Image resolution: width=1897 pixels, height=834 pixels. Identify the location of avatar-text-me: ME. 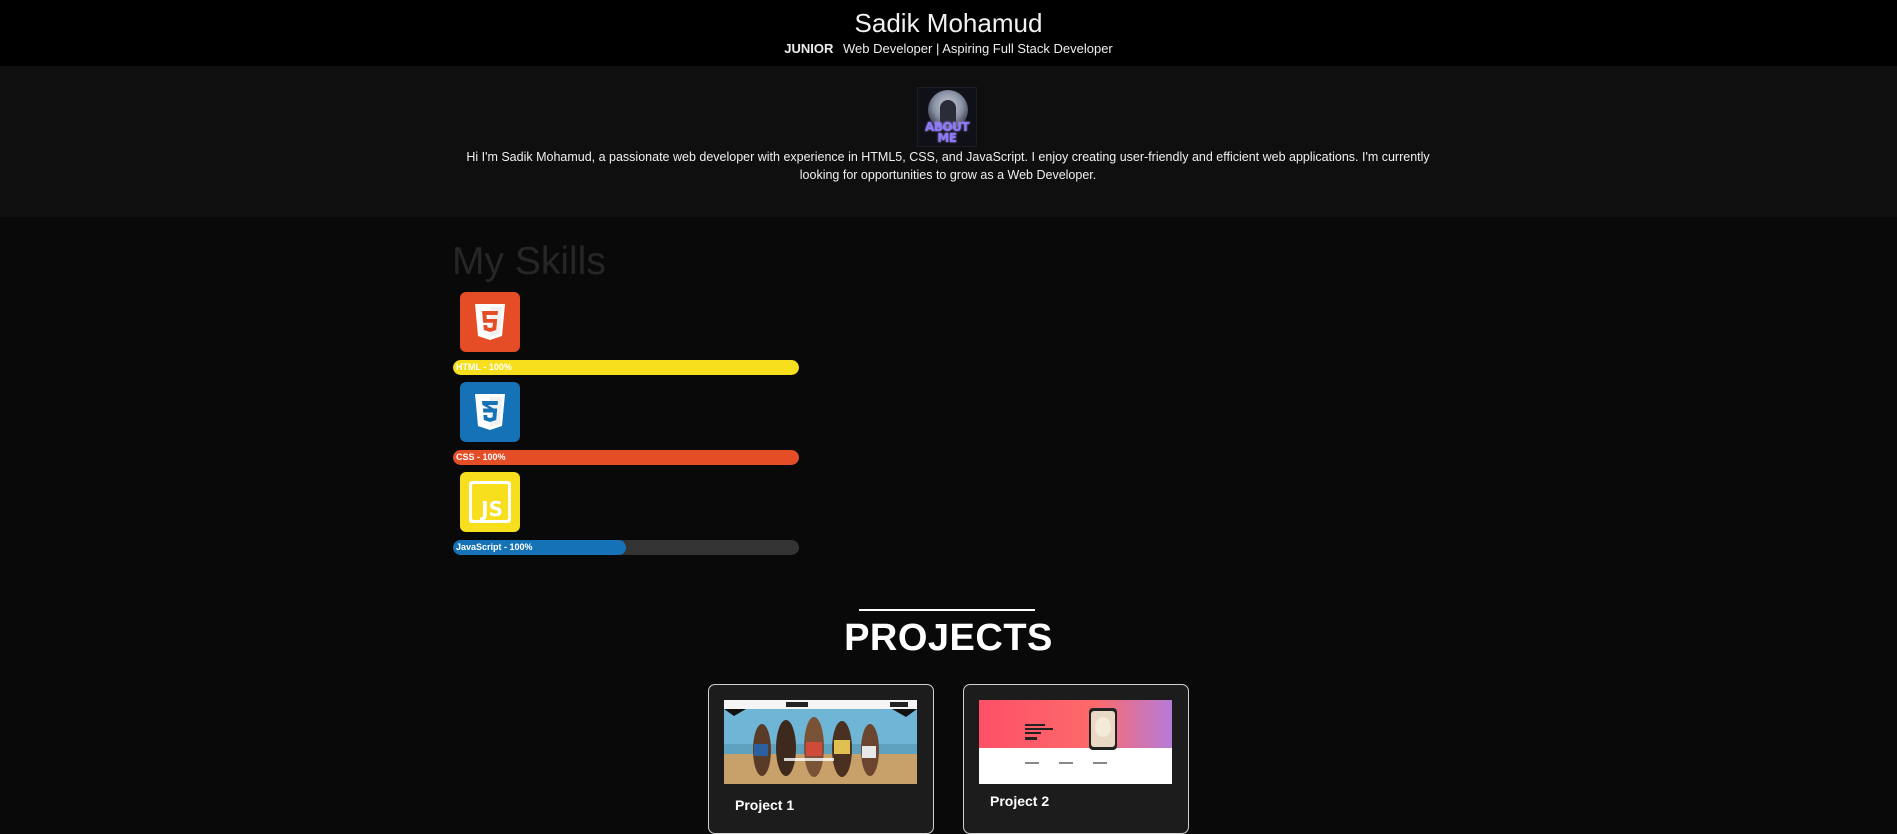
(947, 138).